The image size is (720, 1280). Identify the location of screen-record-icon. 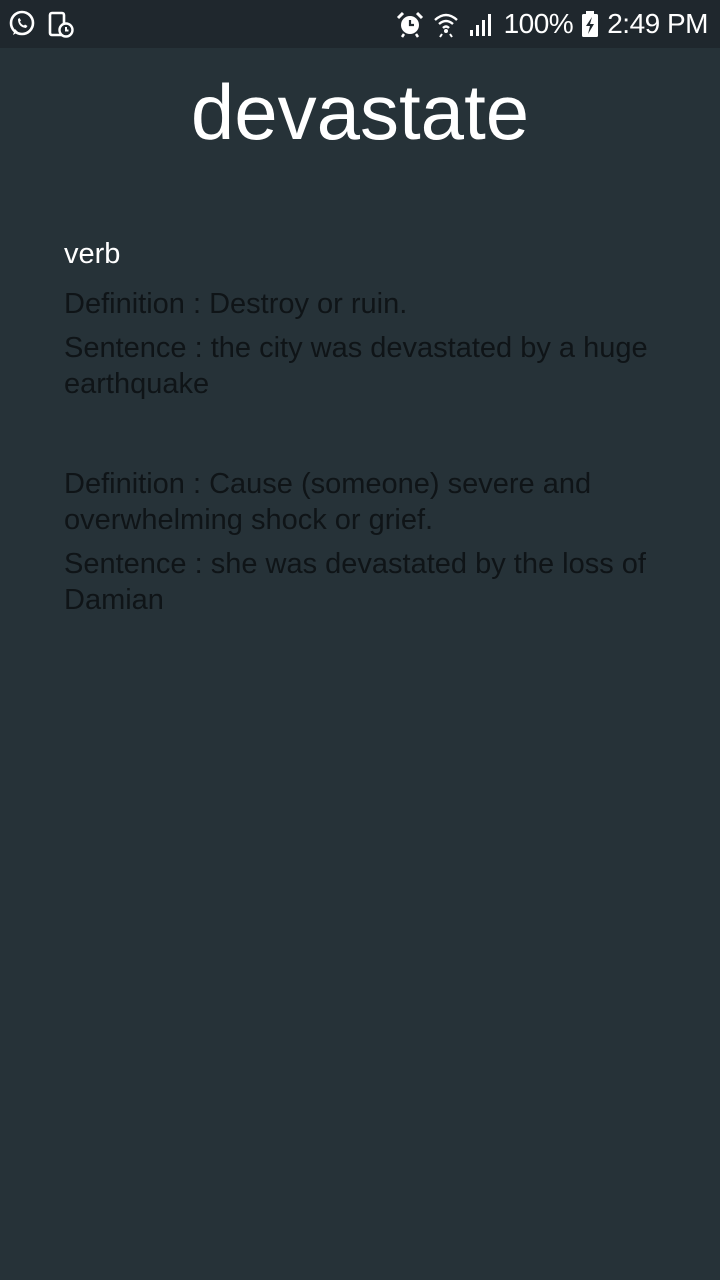
(61, 24).